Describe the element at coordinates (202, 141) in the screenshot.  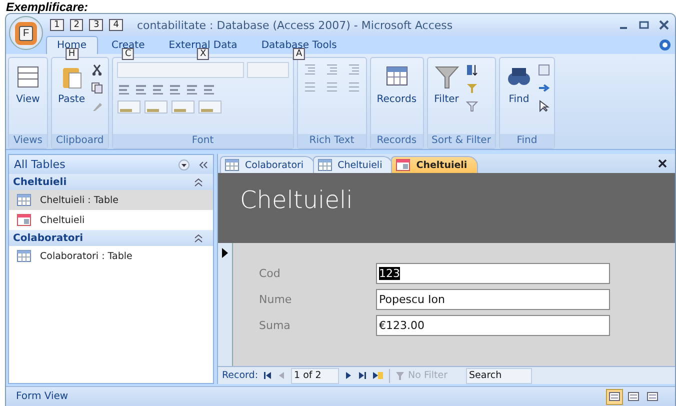
I see `group-label: Font` at that location.